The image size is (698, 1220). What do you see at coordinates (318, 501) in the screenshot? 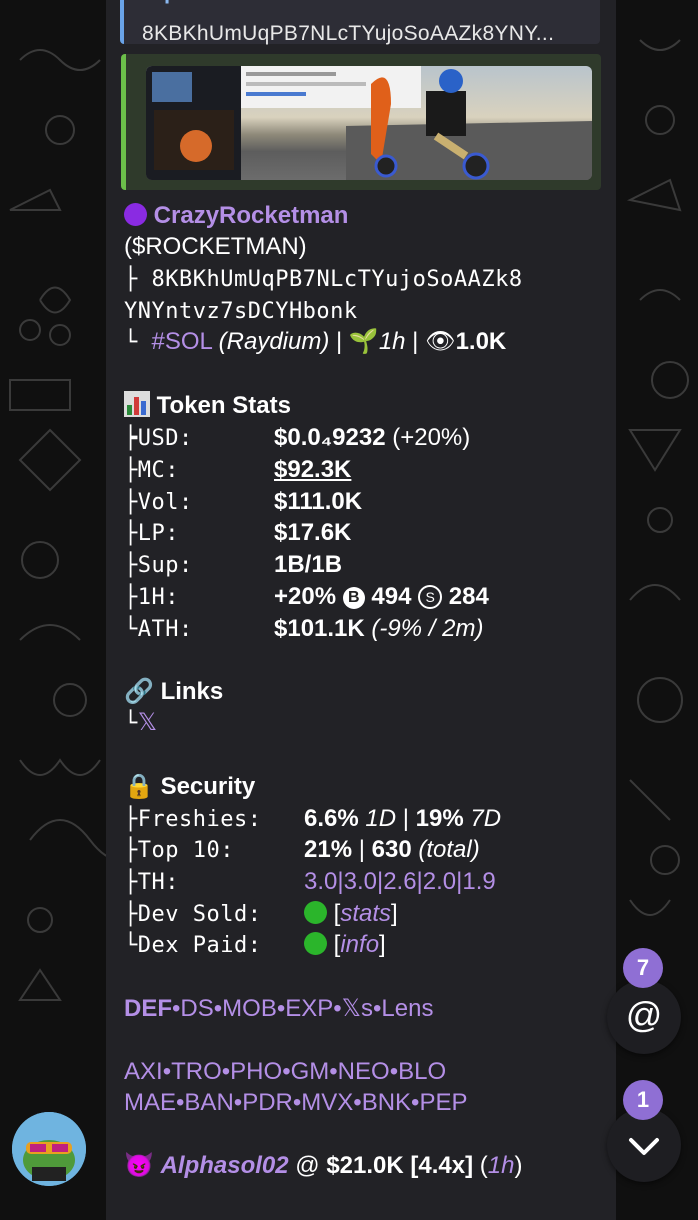
I see `volume-value: $111.0K` at bounding box center [318, 501].